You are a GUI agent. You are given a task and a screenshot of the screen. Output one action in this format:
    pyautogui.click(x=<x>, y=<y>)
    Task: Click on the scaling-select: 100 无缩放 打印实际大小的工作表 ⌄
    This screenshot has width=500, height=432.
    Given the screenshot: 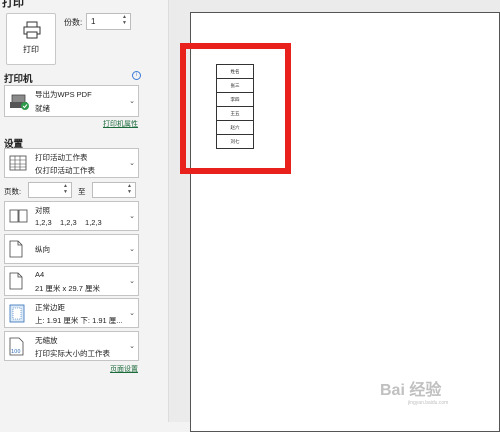 What is the action you would take?
    pyautogui.click(x=71, y=346)
    